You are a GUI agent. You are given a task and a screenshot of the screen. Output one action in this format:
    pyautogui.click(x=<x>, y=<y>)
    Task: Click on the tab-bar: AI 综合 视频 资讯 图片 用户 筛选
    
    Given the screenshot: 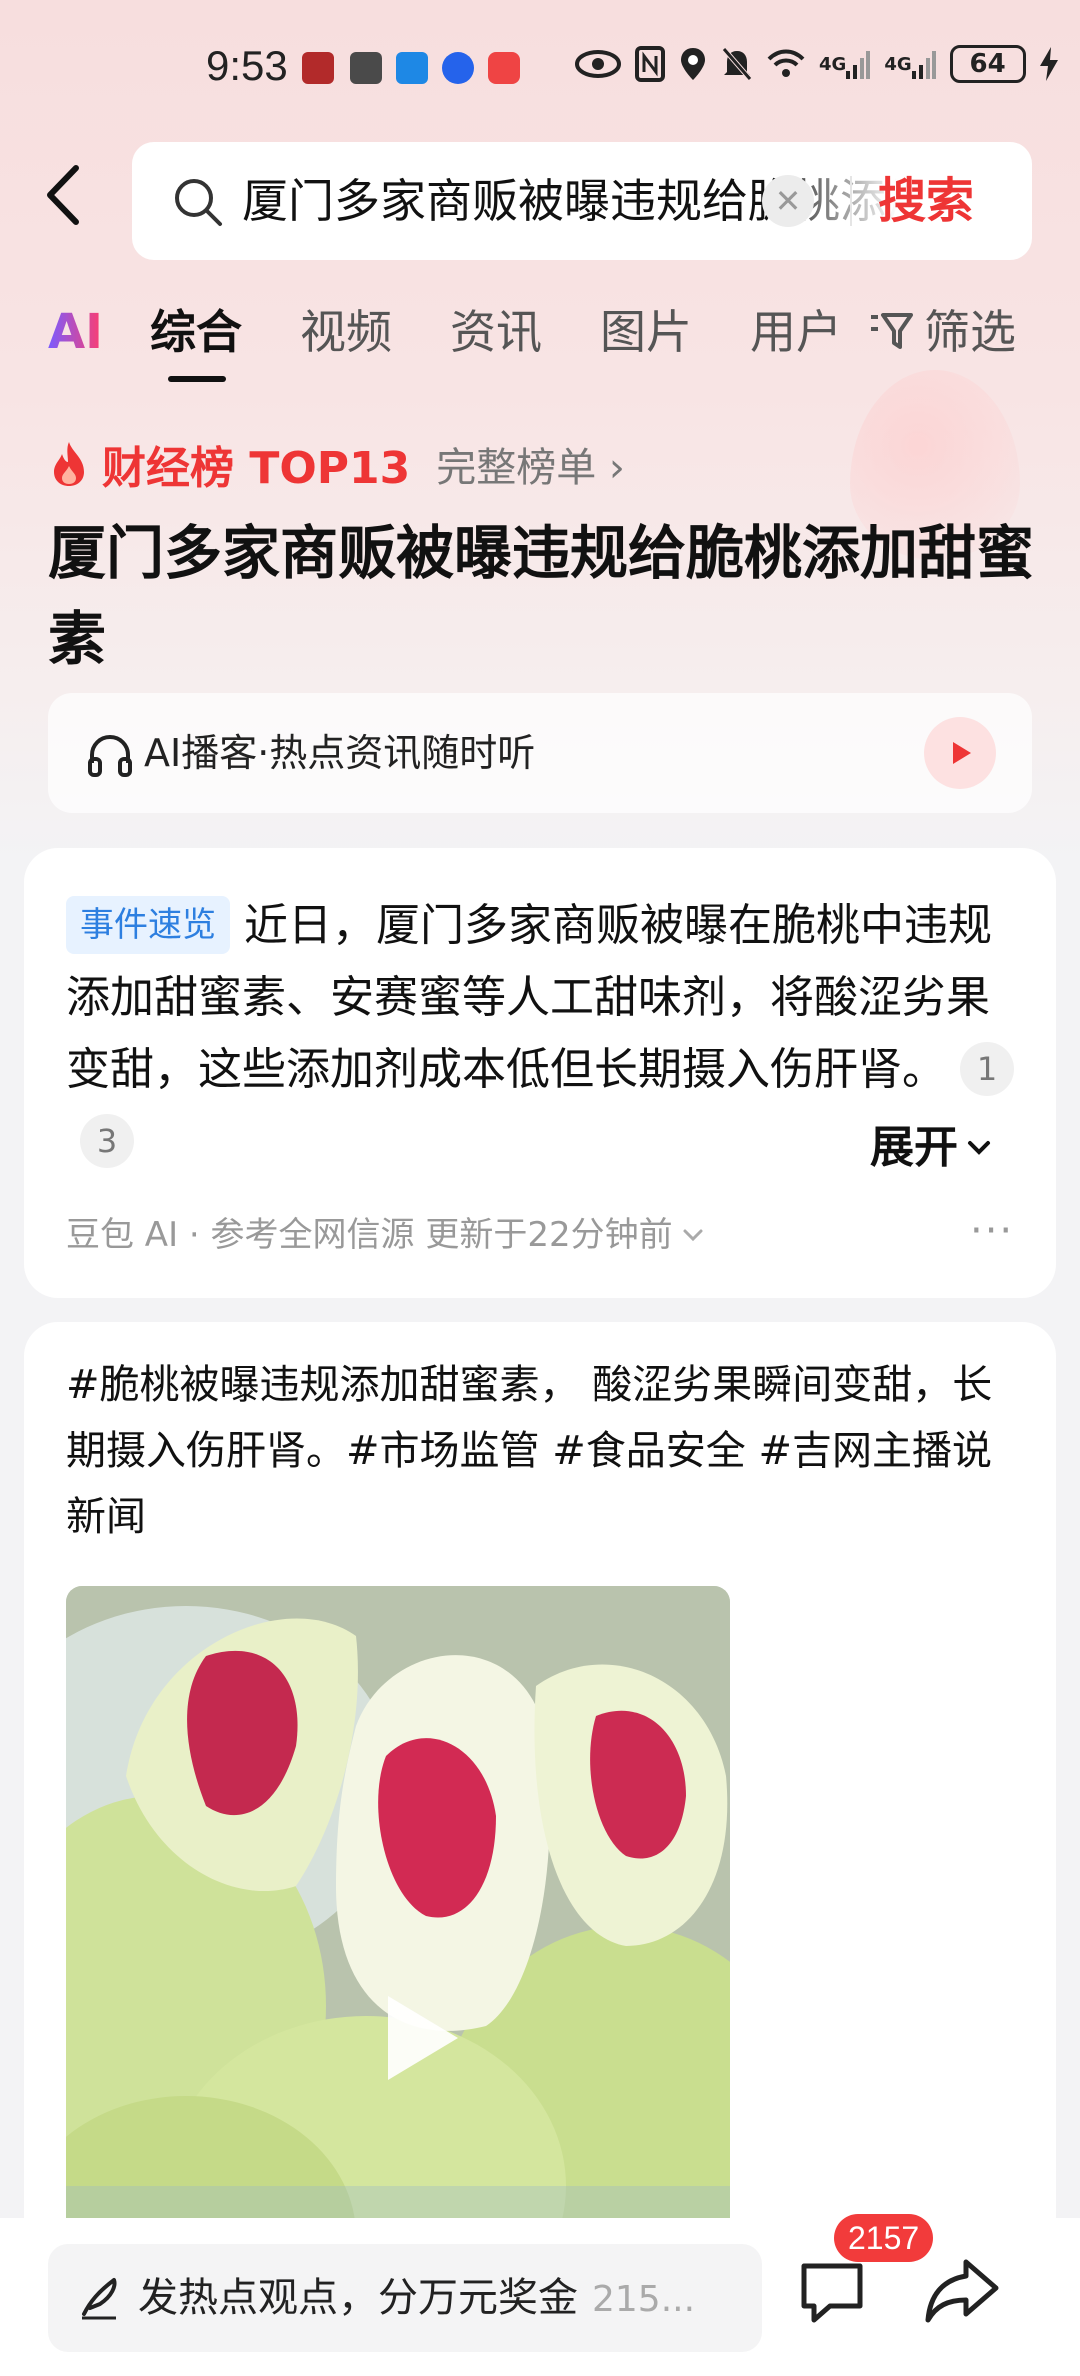 What is the action you would take?
    pyautogui.click(x=540, y=340)
    